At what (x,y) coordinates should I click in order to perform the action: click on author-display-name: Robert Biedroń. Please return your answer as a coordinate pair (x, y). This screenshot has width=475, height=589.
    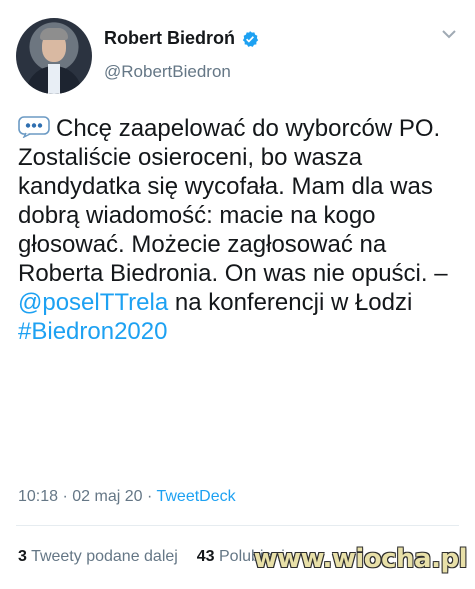
    Looking at the image, I should click on (169, 38).